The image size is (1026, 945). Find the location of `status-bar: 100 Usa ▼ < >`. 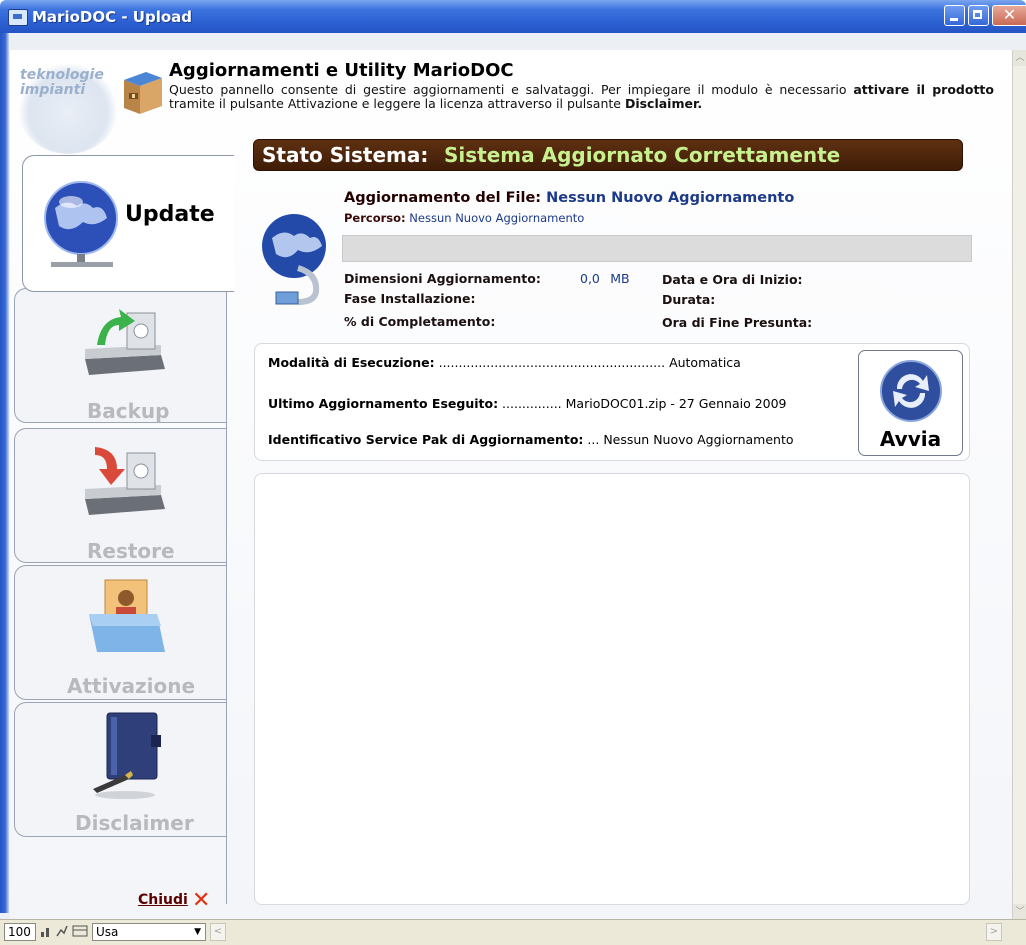

status-bar: 100 Usa ▼ < > is located at coordinates (513, 932).